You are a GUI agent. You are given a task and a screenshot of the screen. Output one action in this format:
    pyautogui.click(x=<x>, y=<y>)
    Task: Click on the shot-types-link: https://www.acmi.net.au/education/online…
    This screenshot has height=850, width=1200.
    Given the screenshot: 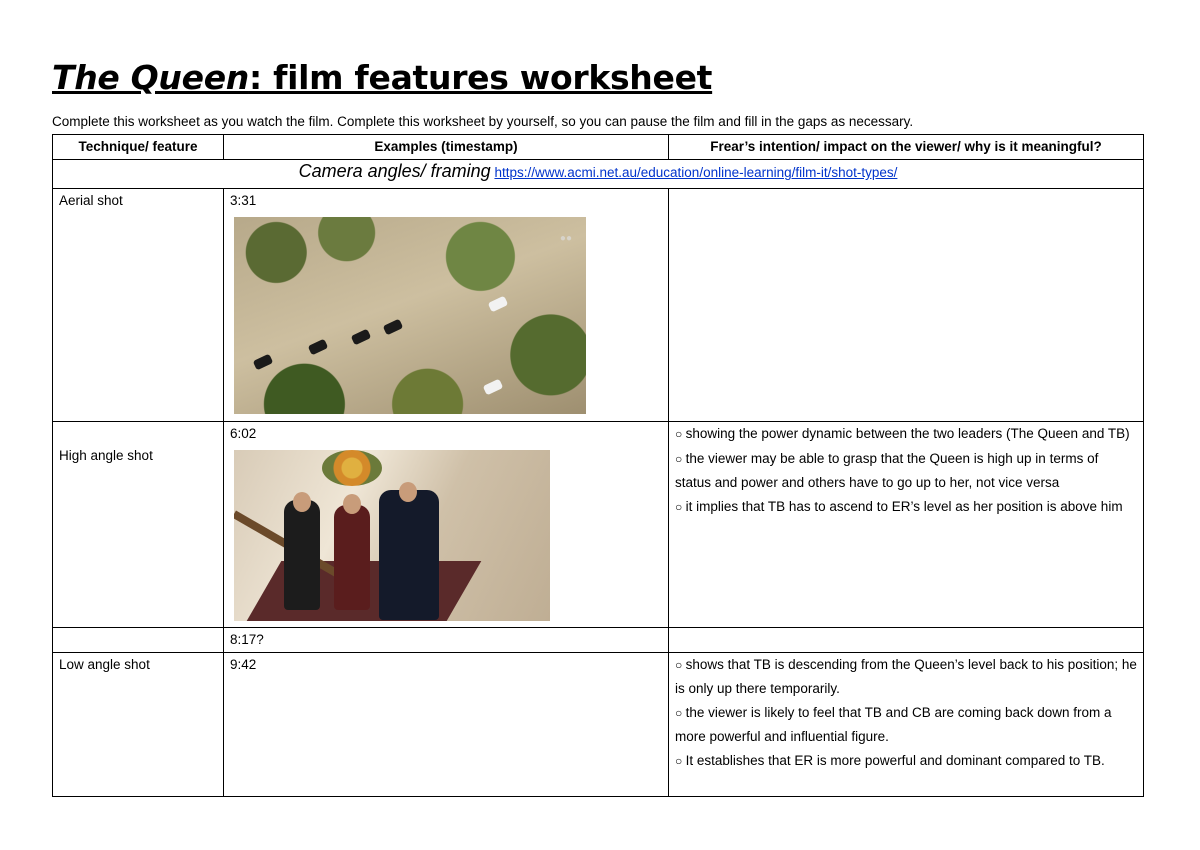 What is the action you would take?
    pyautogui.click(x=695, y=172)
    